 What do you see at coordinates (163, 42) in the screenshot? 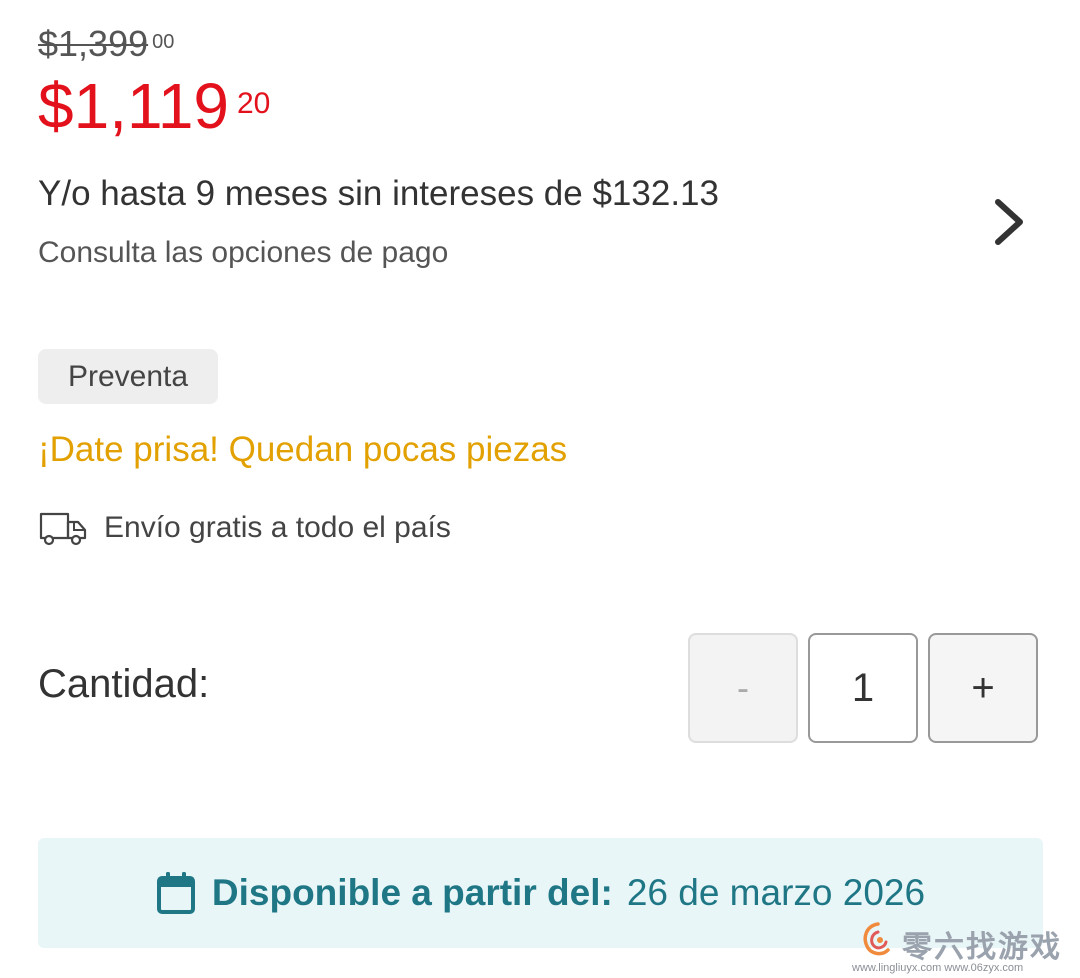
I see `original-price-cents: 00` at bounding box center [163, 42].